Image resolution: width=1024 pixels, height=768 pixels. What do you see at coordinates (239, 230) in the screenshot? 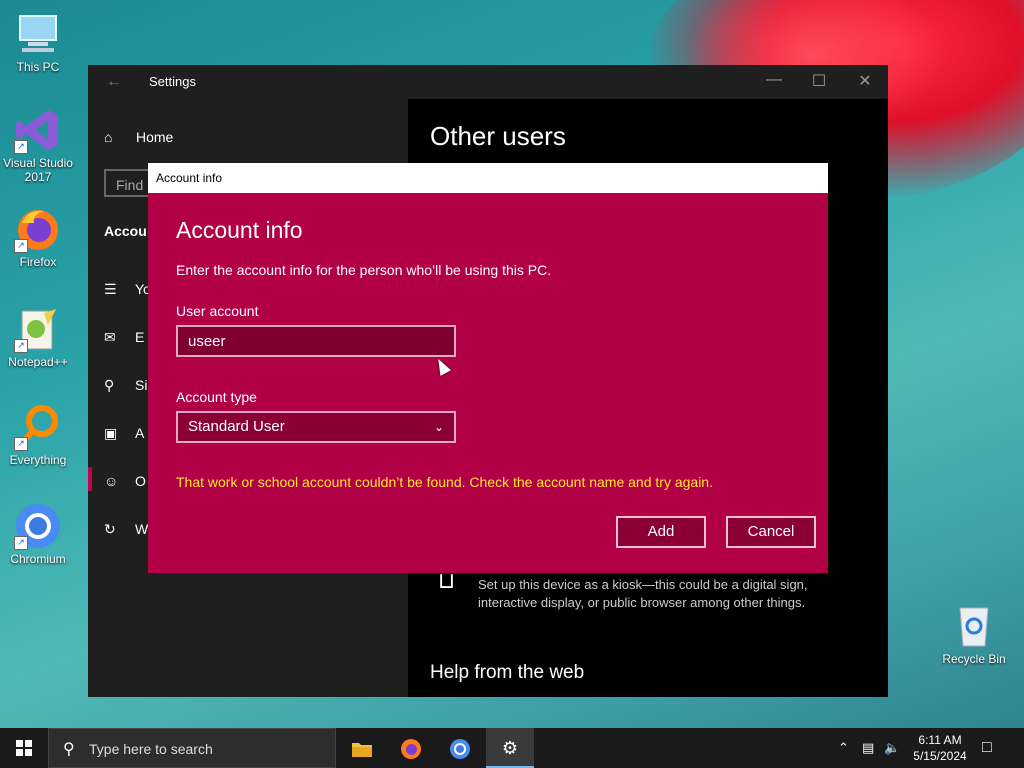
I see `dialog-heading: Account info` at bounding box center [239, 230].